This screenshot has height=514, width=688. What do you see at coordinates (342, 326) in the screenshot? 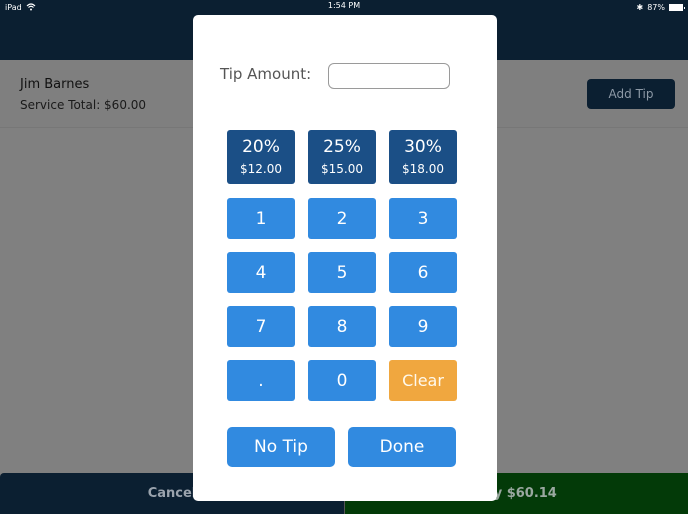
I see `key-8-button: 8` at bounding box center [342, 326].